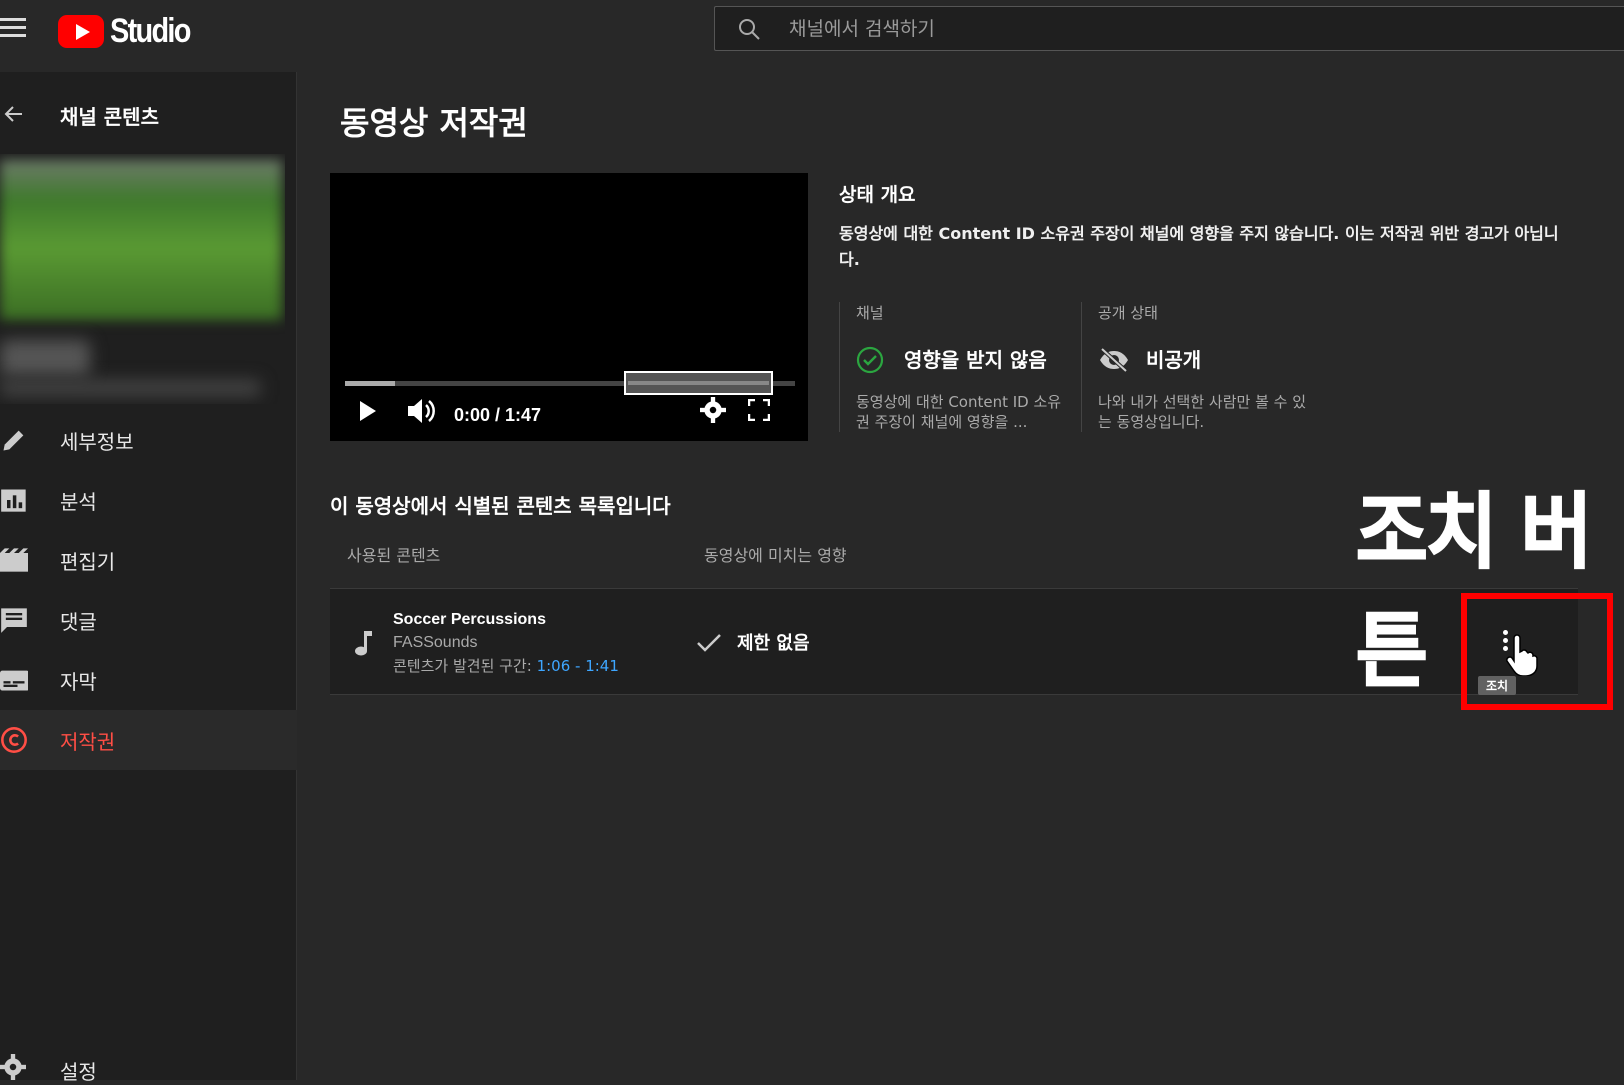 The width and height of the screenshot is (1624, 1085). Describe the element at coordinates (709, 643) in the screenshot. I see `checkmark-icon` at that location.